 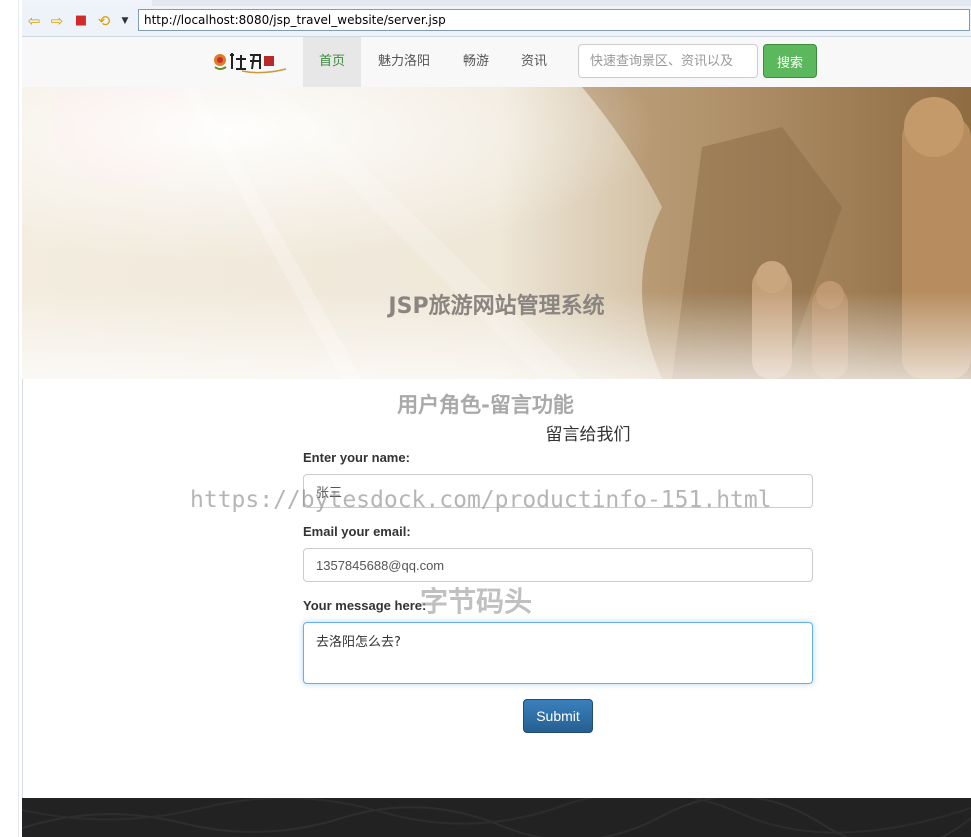 I want to click on nav-item-home: 首页, so click(x=332, y=62).